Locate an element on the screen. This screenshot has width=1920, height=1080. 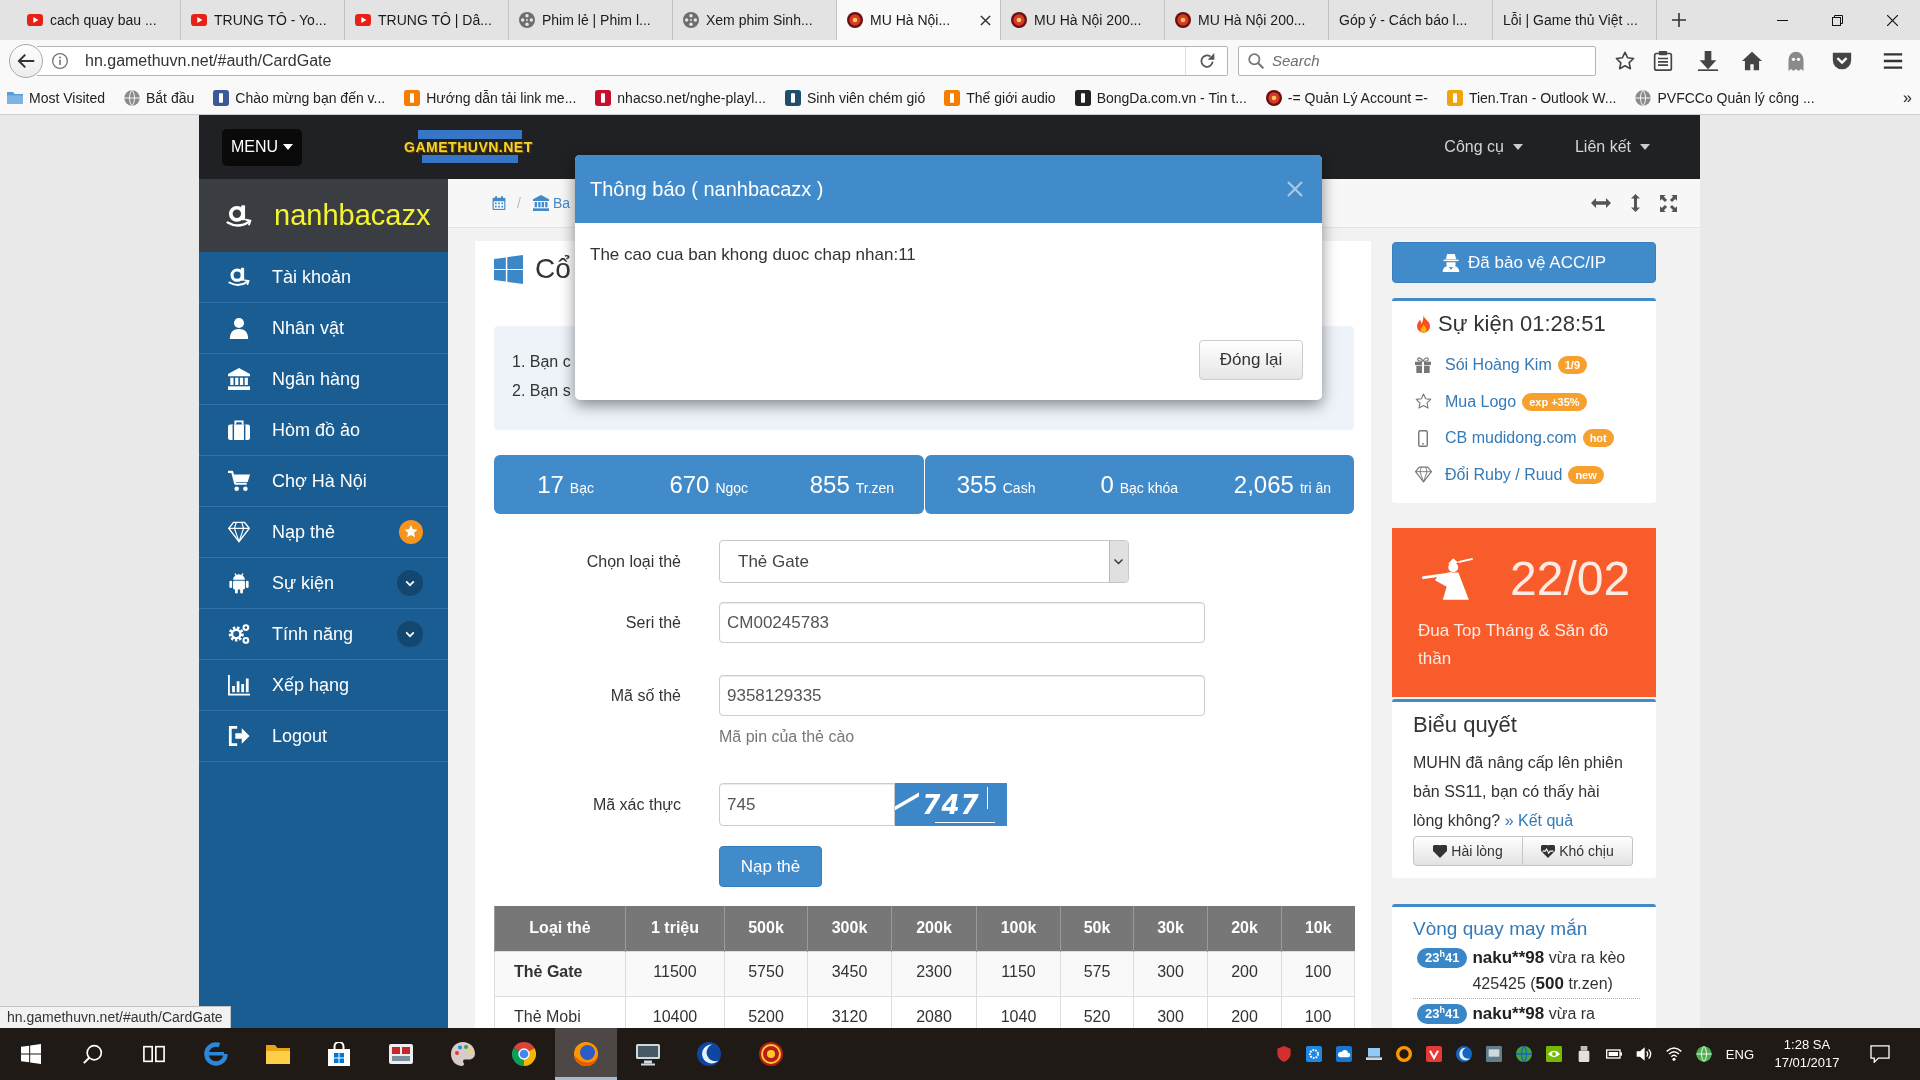
text-input: 9358129335 is located at coordinates (962, 695).